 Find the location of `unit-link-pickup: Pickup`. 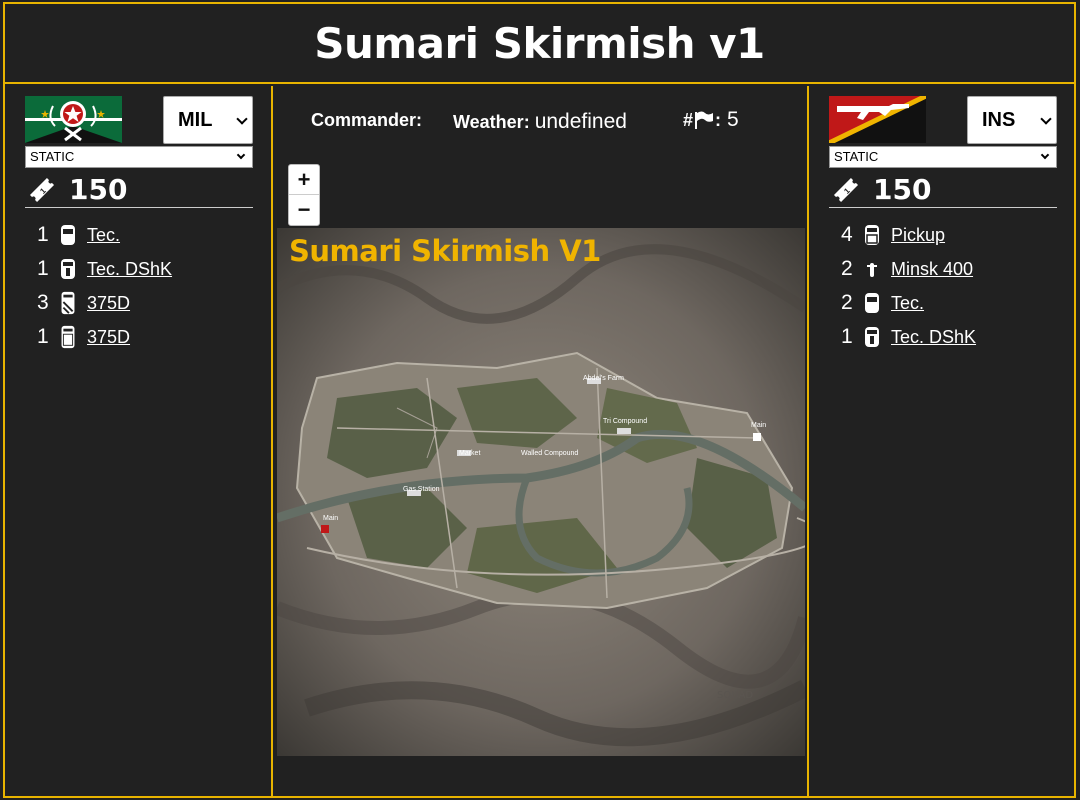

unit-link-pickup: Pickup is located at coordinates (918, 235).